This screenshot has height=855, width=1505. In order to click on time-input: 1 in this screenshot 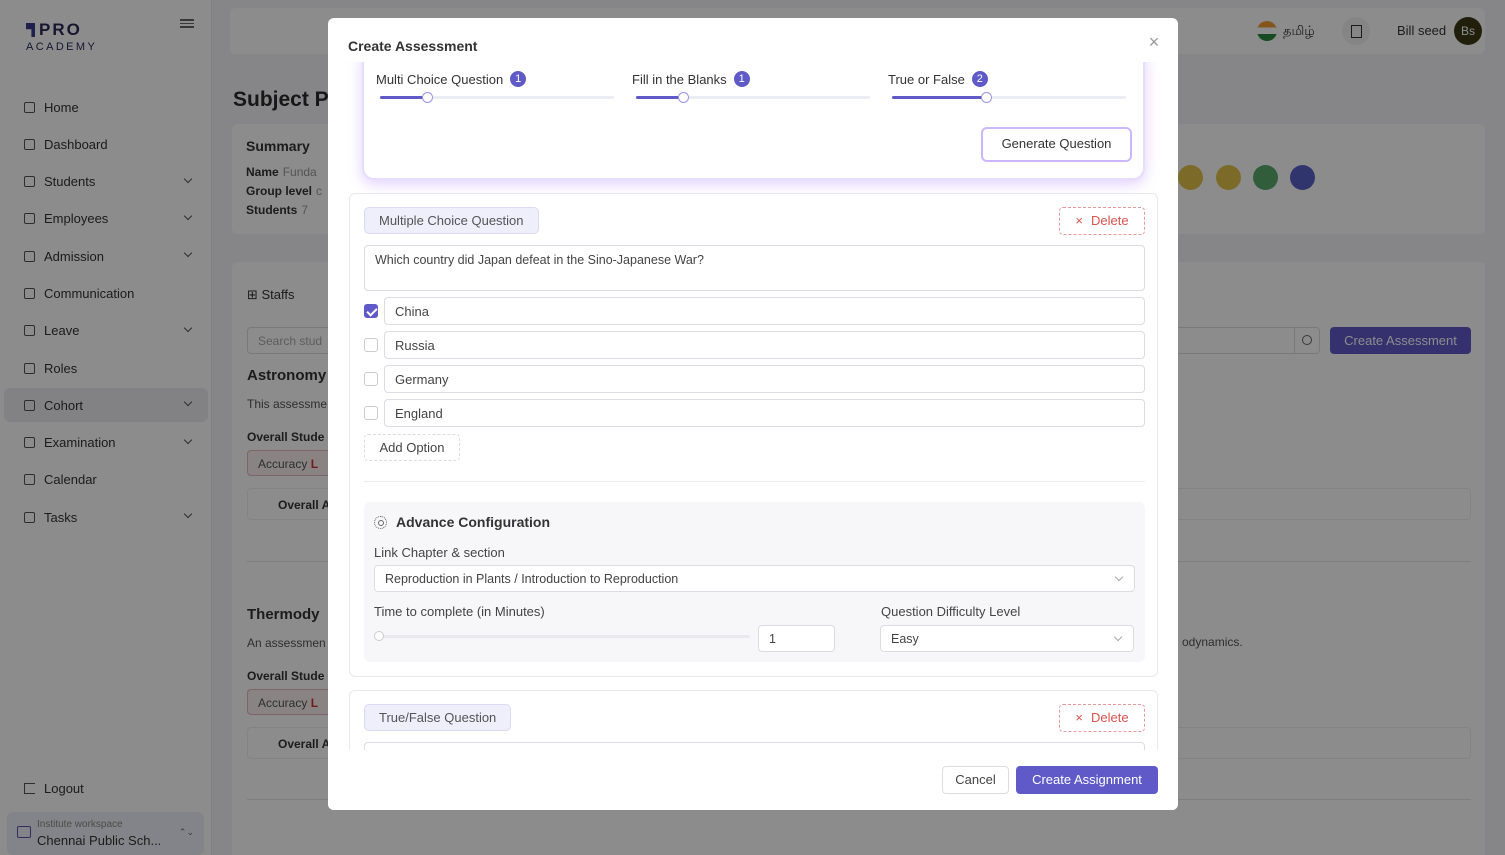, I will do `click(796, 638)`.